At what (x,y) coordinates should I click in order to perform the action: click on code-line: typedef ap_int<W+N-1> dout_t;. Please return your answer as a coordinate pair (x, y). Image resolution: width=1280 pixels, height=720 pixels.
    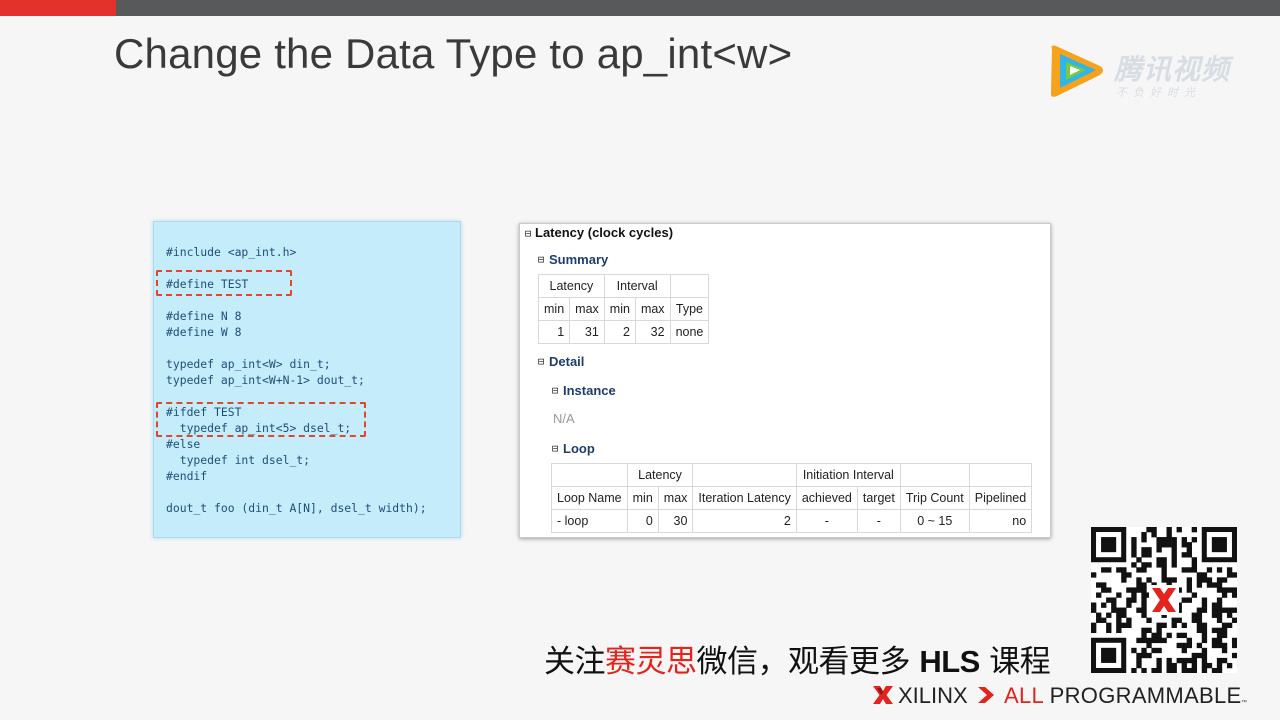
    Looking at the image, I should click on (265, 380).